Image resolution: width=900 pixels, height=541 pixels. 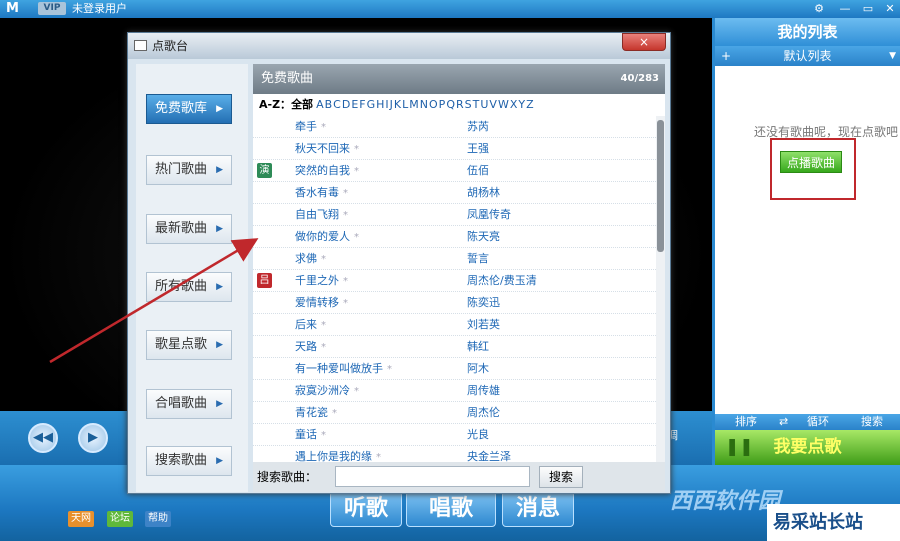 What do you see at coordinates (807, 56) in the screenshot?
I see `list-selector: + 默认列表 ▼` at bounding box center [807, 56].